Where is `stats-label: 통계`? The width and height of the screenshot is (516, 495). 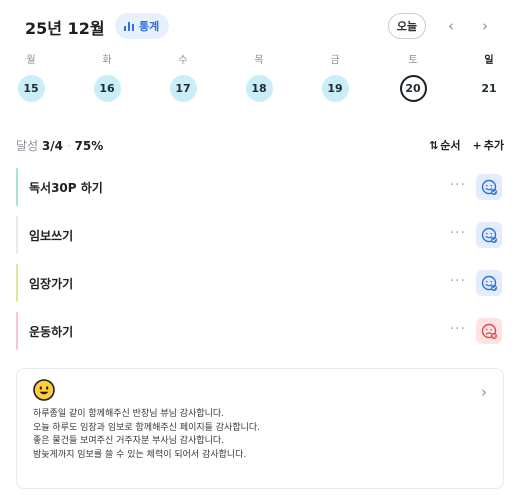 stats-label: 통계 is located at coordinates (149, 26).